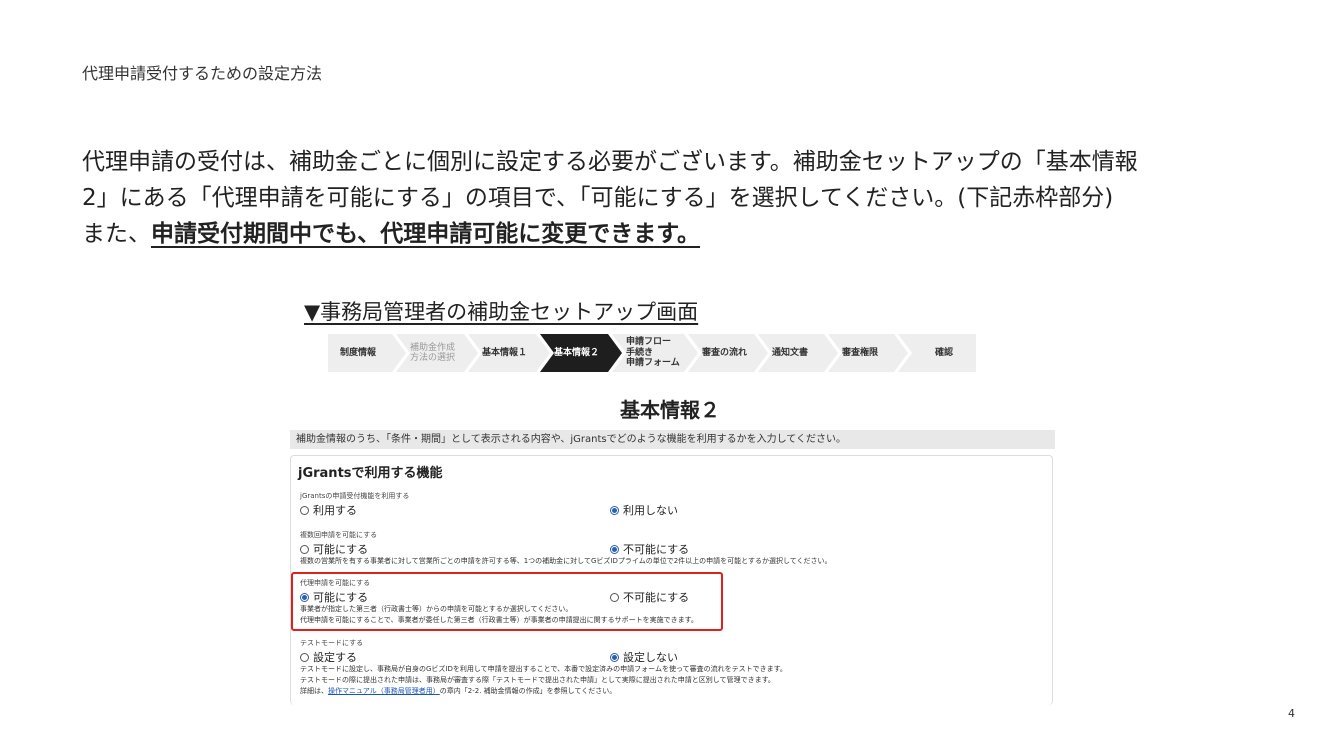  I want to click on step-label: 基本情報２, so click(577, 352).